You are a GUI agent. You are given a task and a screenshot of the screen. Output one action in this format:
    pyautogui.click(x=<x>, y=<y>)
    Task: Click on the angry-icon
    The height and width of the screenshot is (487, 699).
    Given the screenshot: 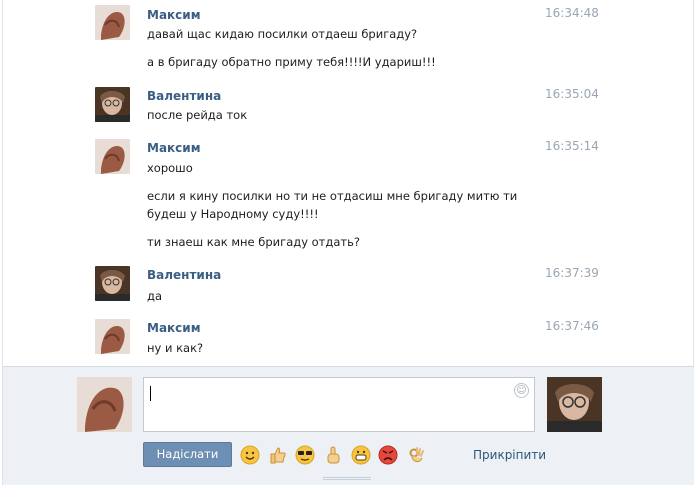 What is the action you would take?
    pyautogui.click(x=388, y=455)
    